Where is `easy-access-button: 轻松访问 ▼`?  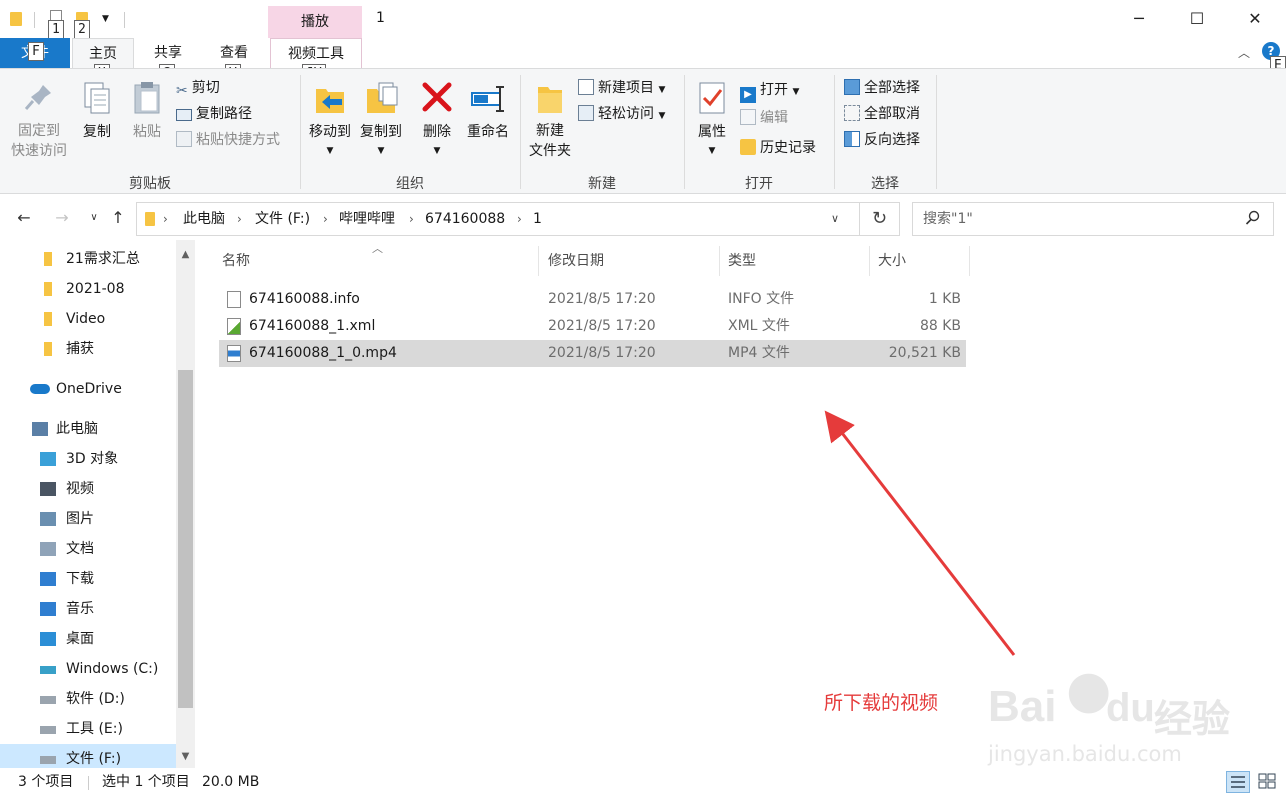
easy-access-button: 轻松访问 ▼ is located at coordinates (621, 114).